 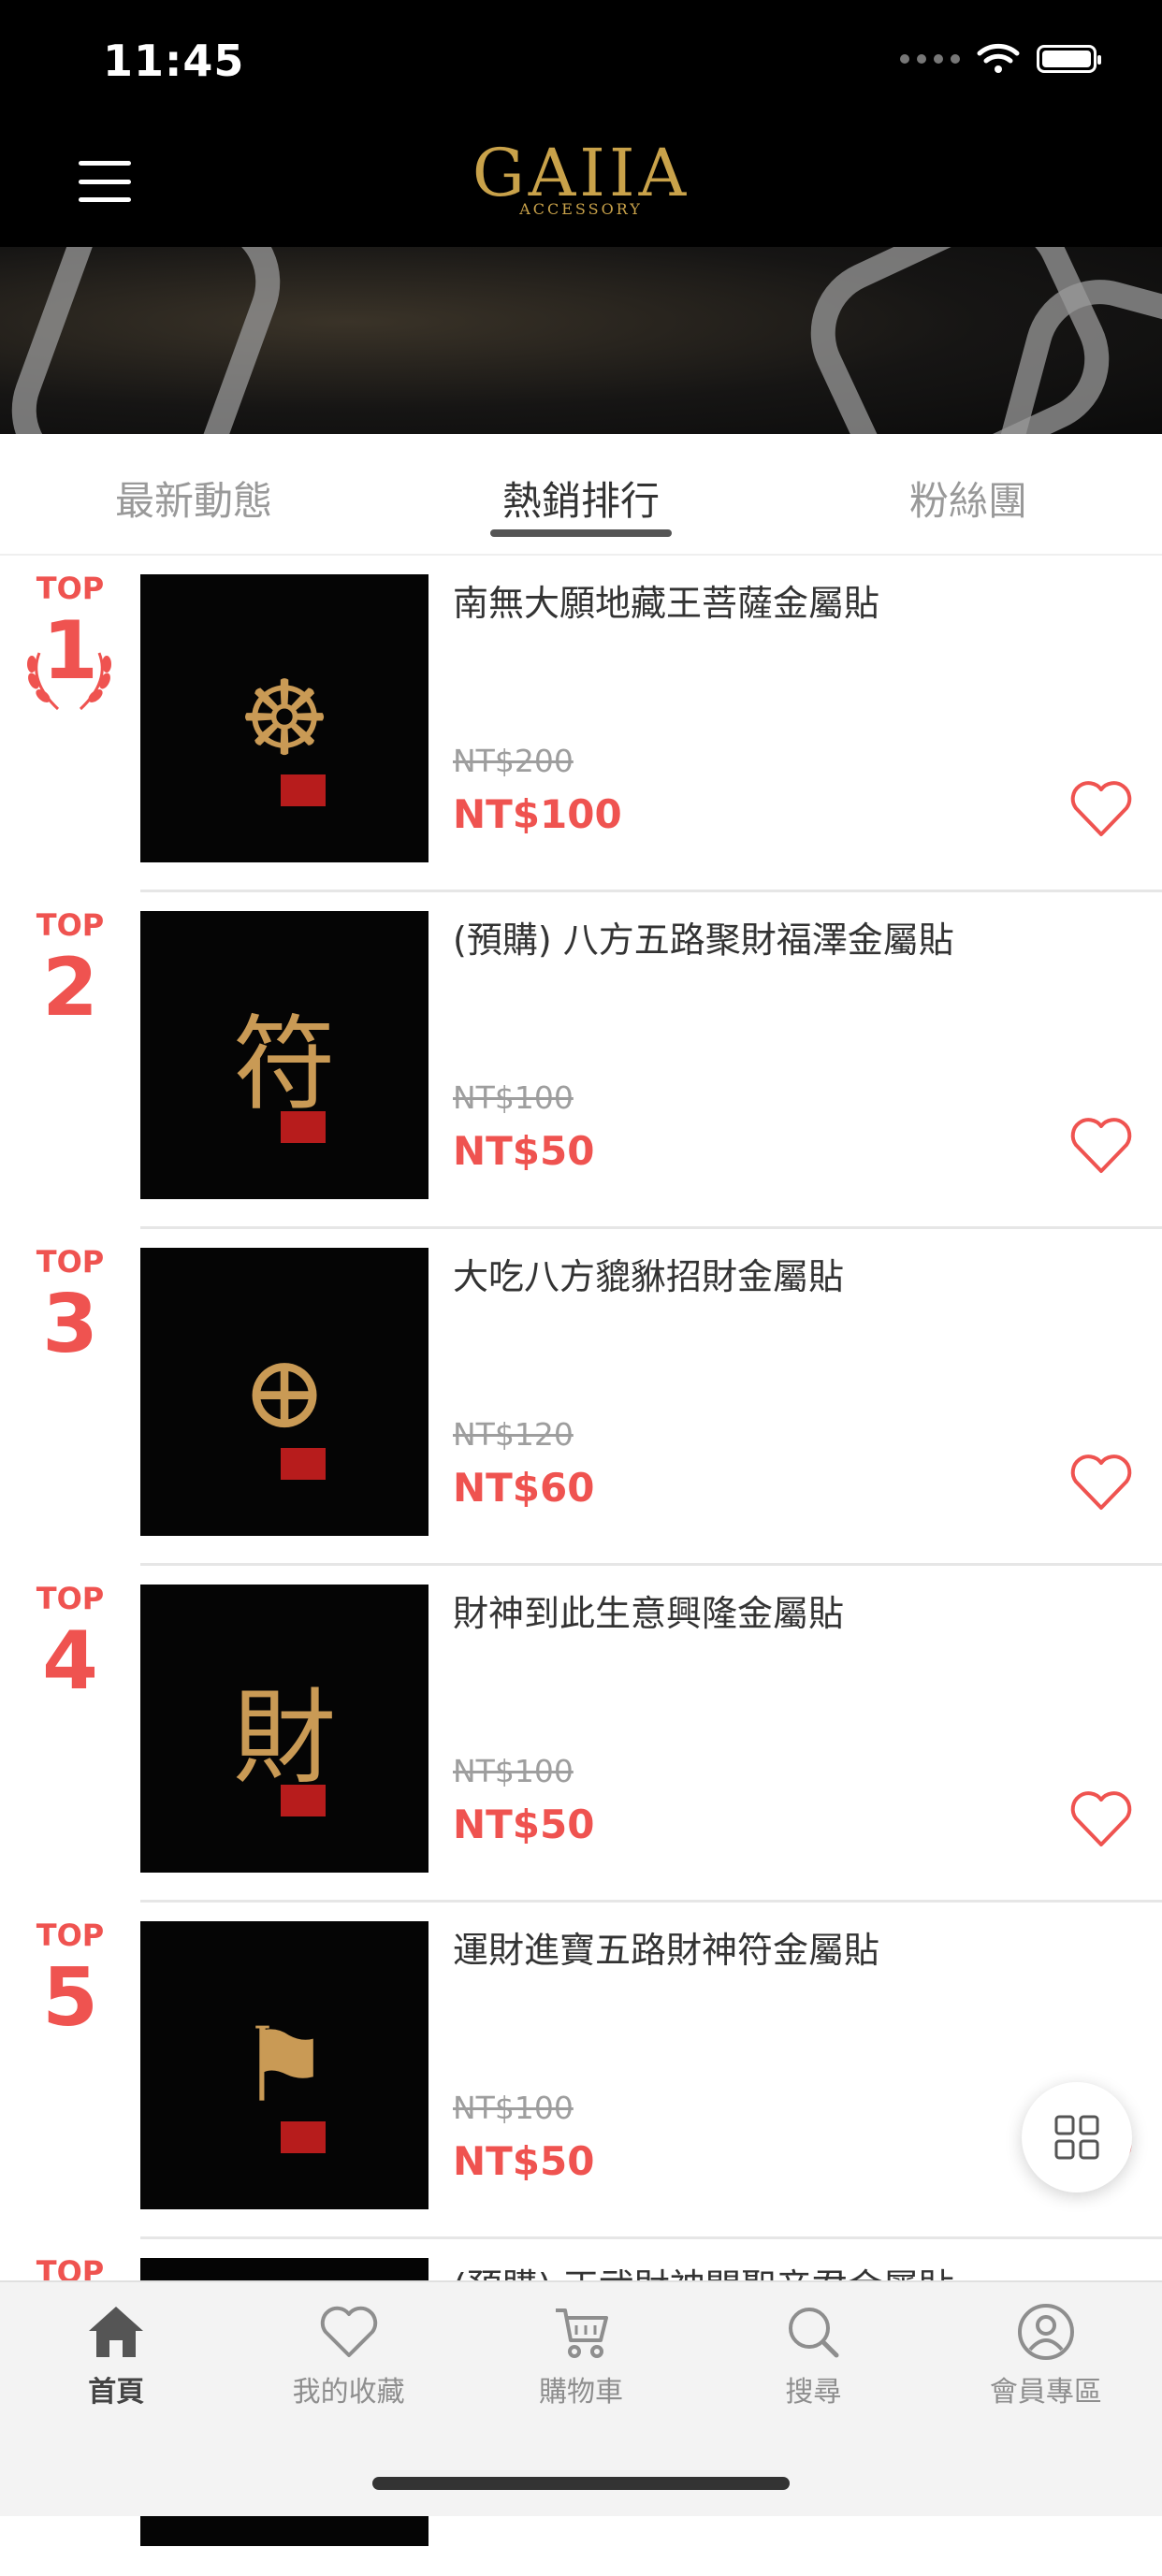 I want to click on tab-latest: 最新動態, so click(x=194, y=494).